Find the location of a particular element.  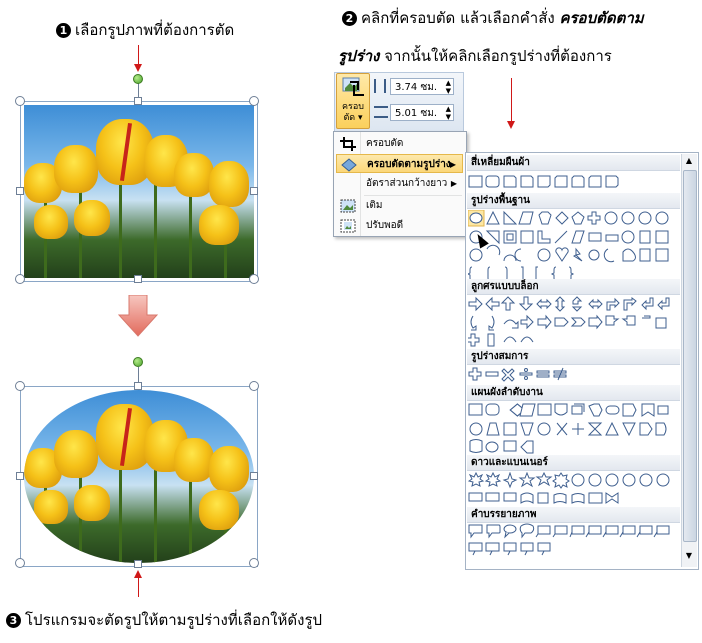

flowchart-shapes-icon is located at coordinates (574, 428).